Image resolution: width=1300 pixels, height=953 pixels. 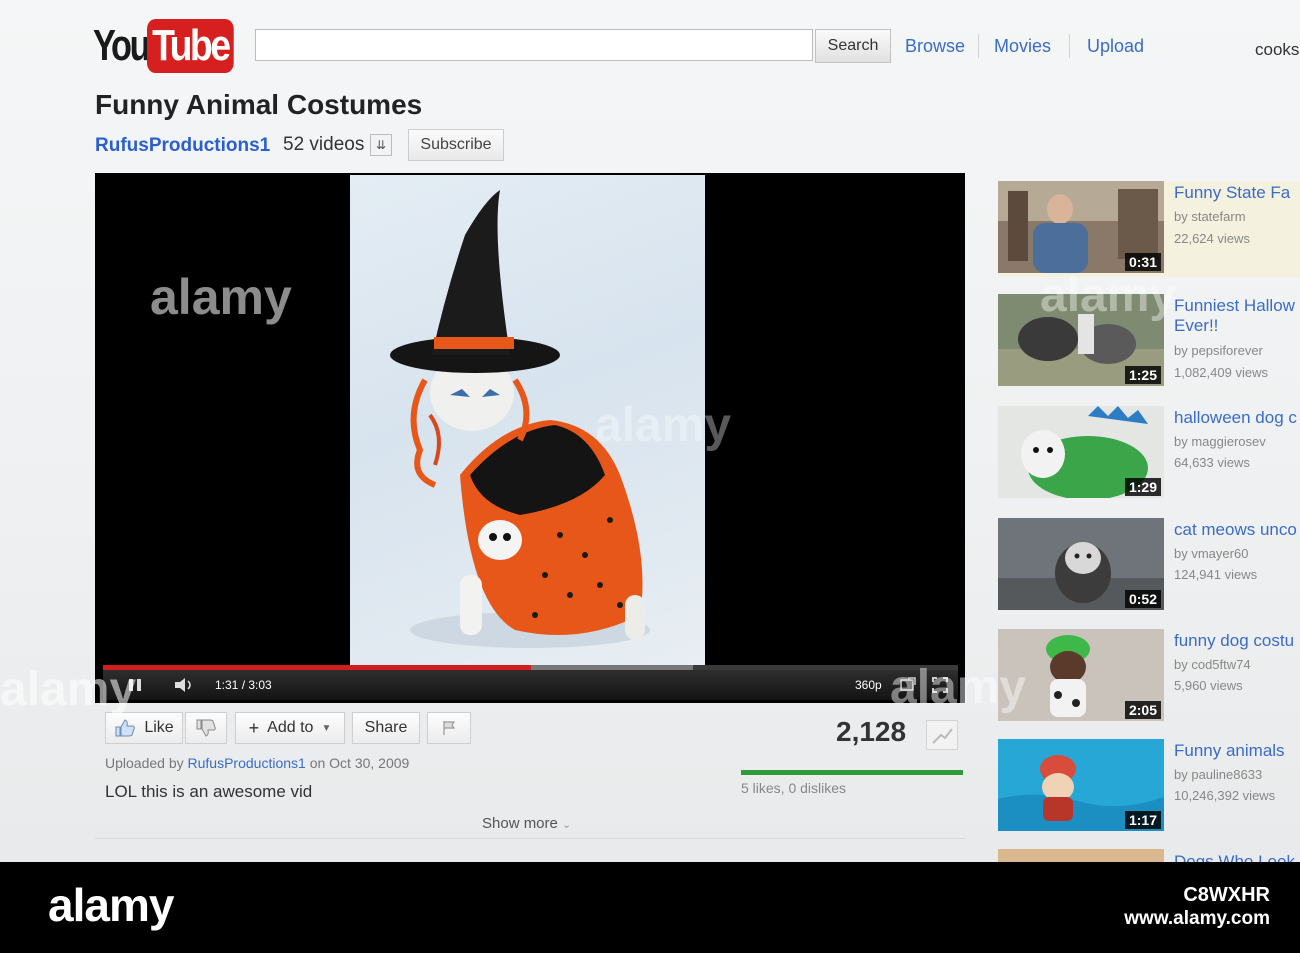 I want to click on add-to-button: + Add to ▼, so click(x=290, y=728).